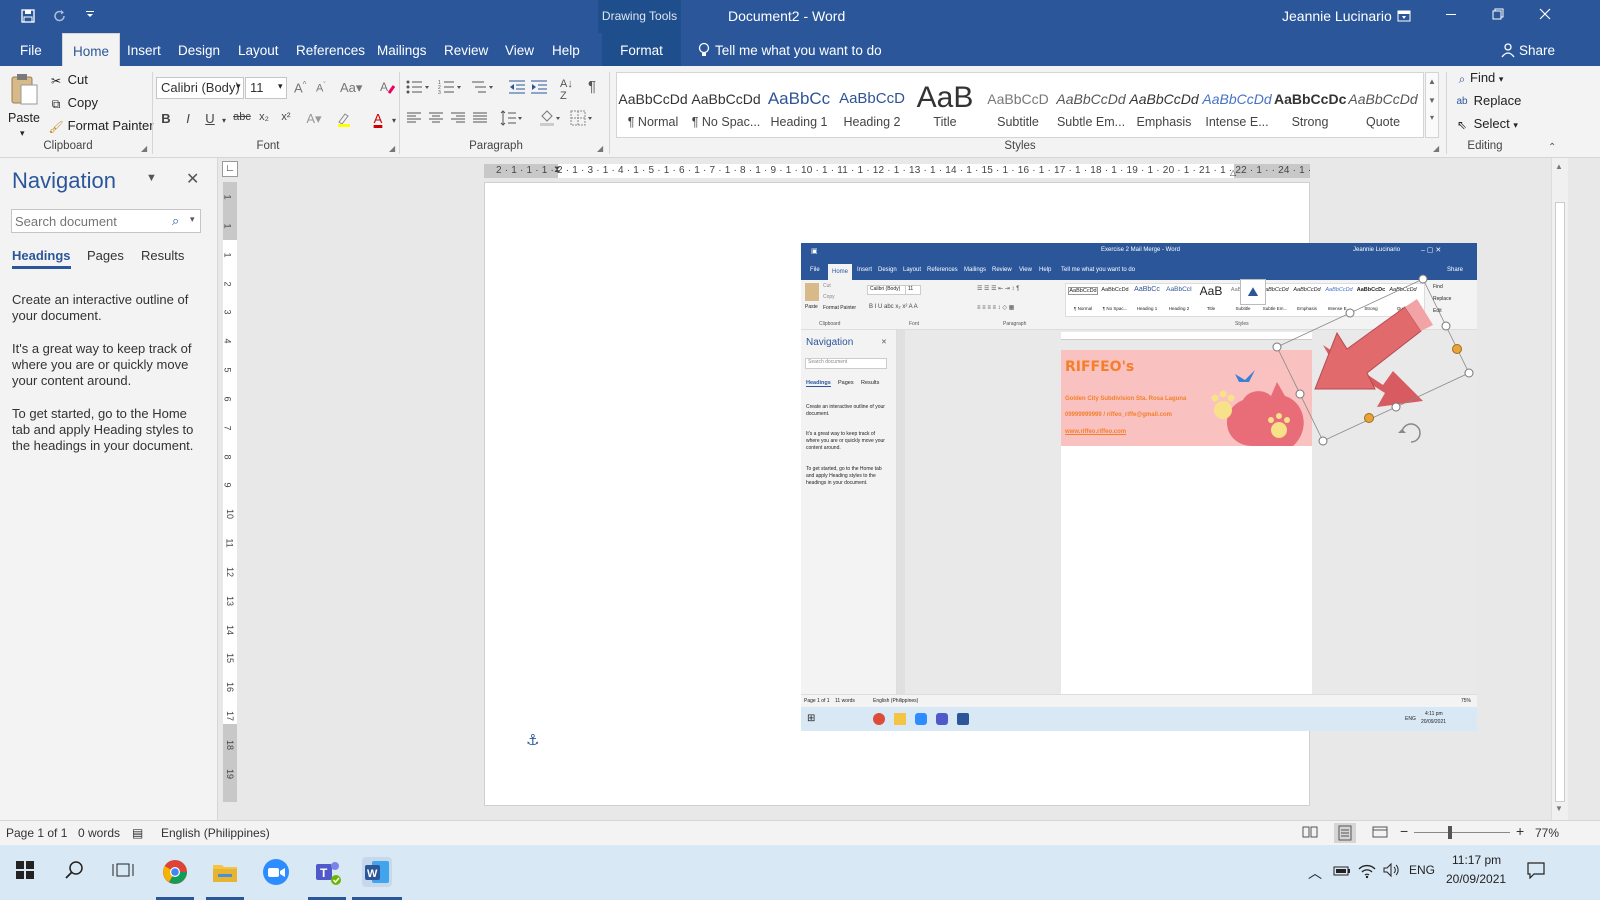 The image size is (1600, 900). I want to click on right-indent-marker-icon: △, so click(1233, 172).